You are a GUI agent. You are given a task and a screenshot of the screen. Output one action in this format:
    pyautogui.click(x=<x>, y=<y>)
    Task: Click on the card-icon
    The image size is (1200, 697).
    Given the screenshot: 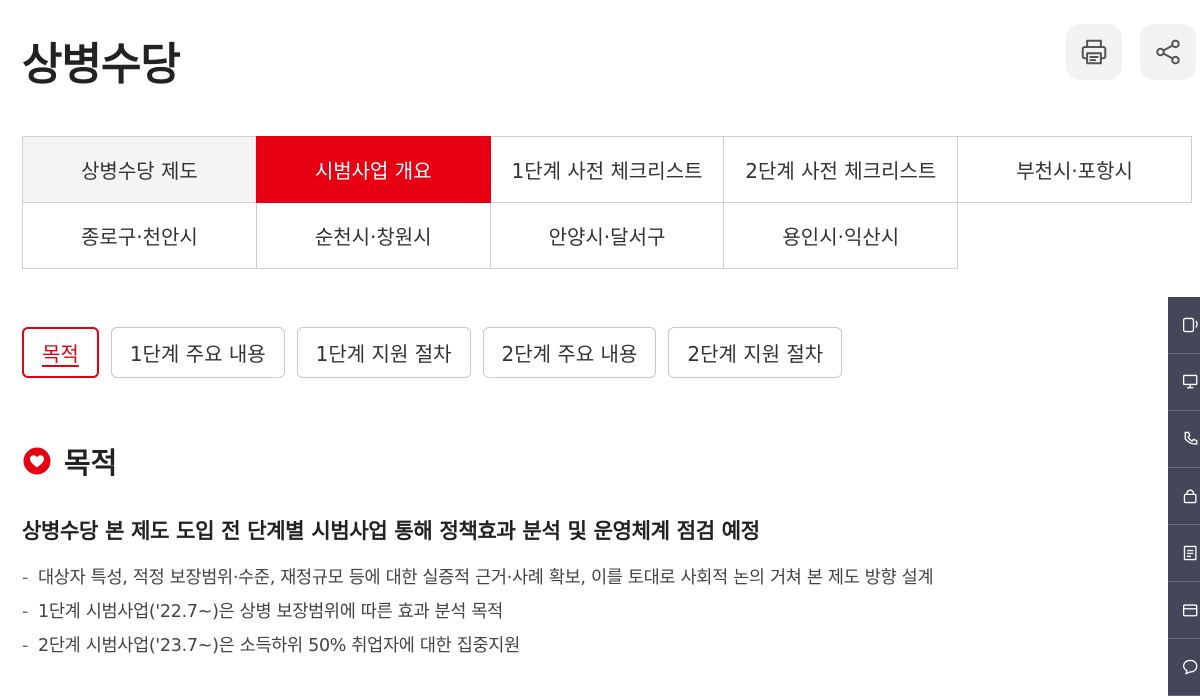 What is the action you would take?
    pyautogui.click(x=1190, y=610)
    